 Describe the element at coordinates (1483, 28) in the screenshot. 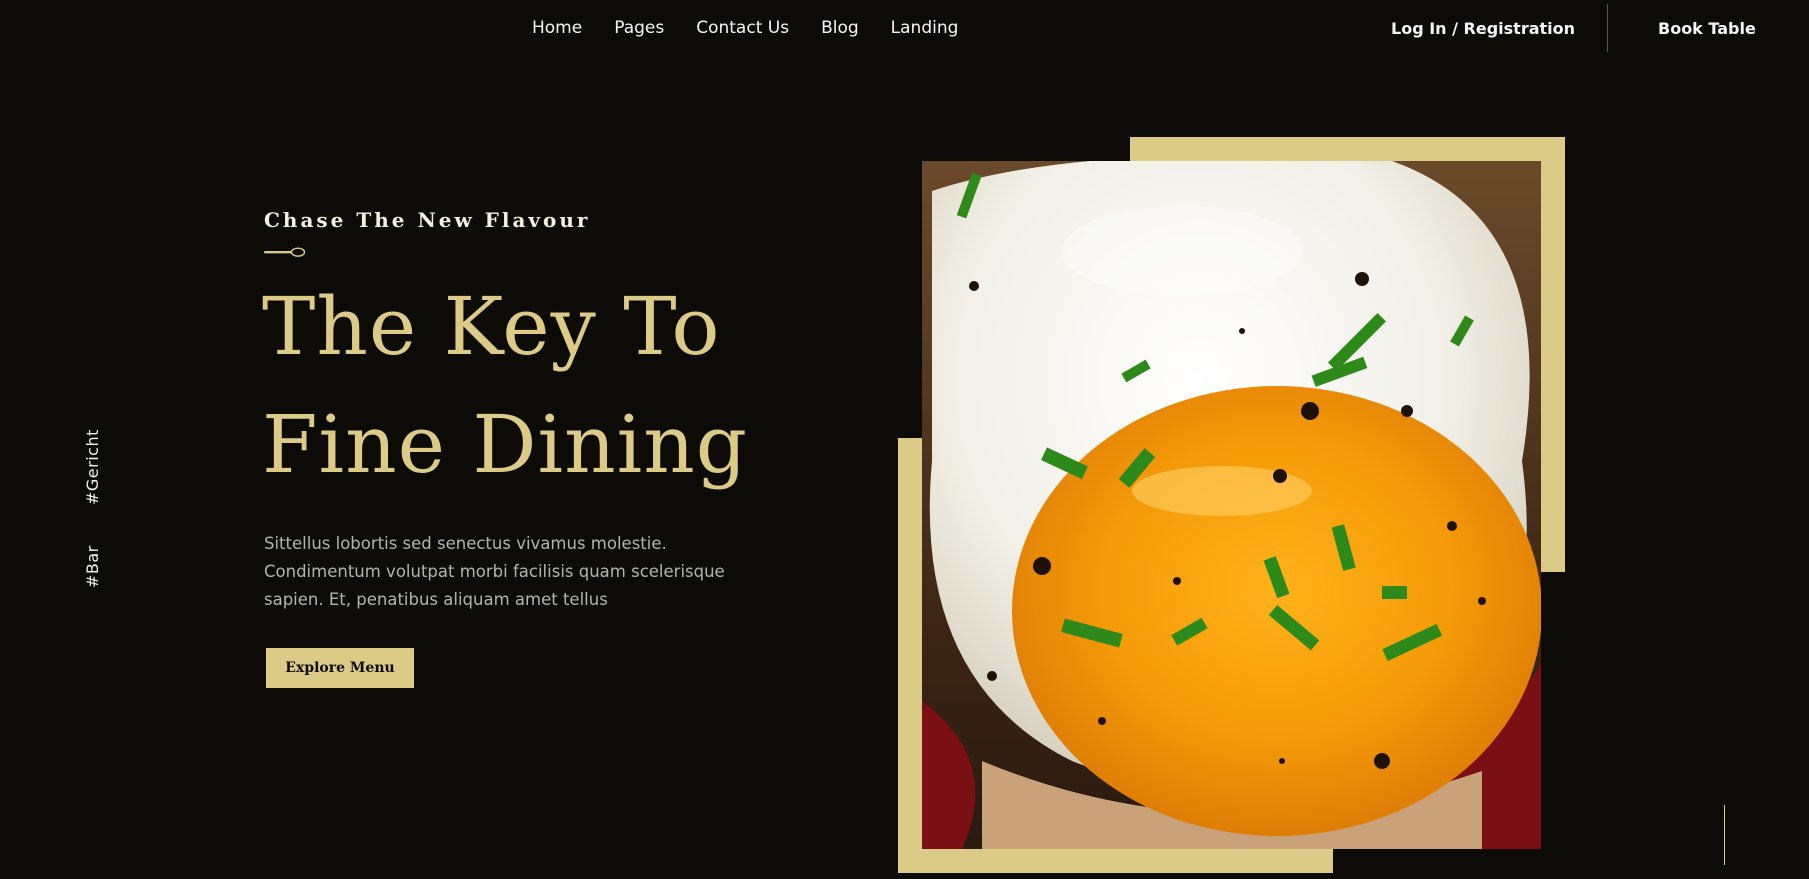

I see `login-registration-link: Log In / Registration` at that location.